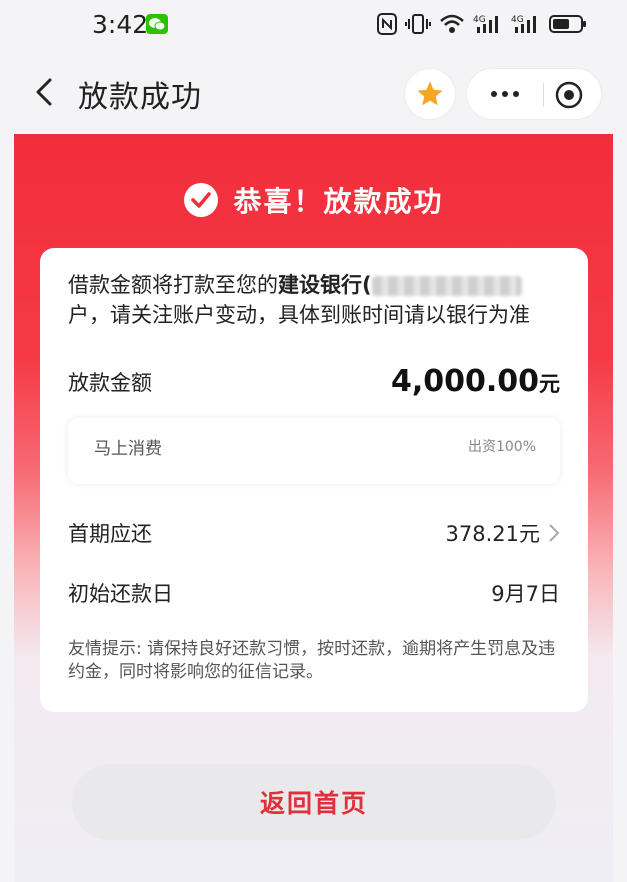  I want to click on initial-repayment-date-label: 初始还款日, so click(120, 594).